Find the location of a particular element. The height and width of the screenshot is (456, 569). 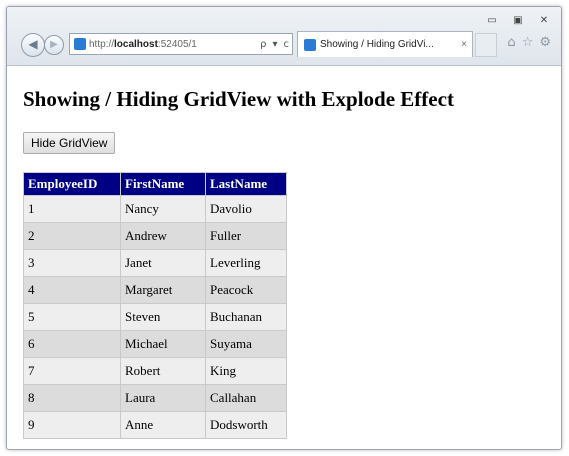

table-row: 6 Michael Suyama is located at coordinates (155, 344).